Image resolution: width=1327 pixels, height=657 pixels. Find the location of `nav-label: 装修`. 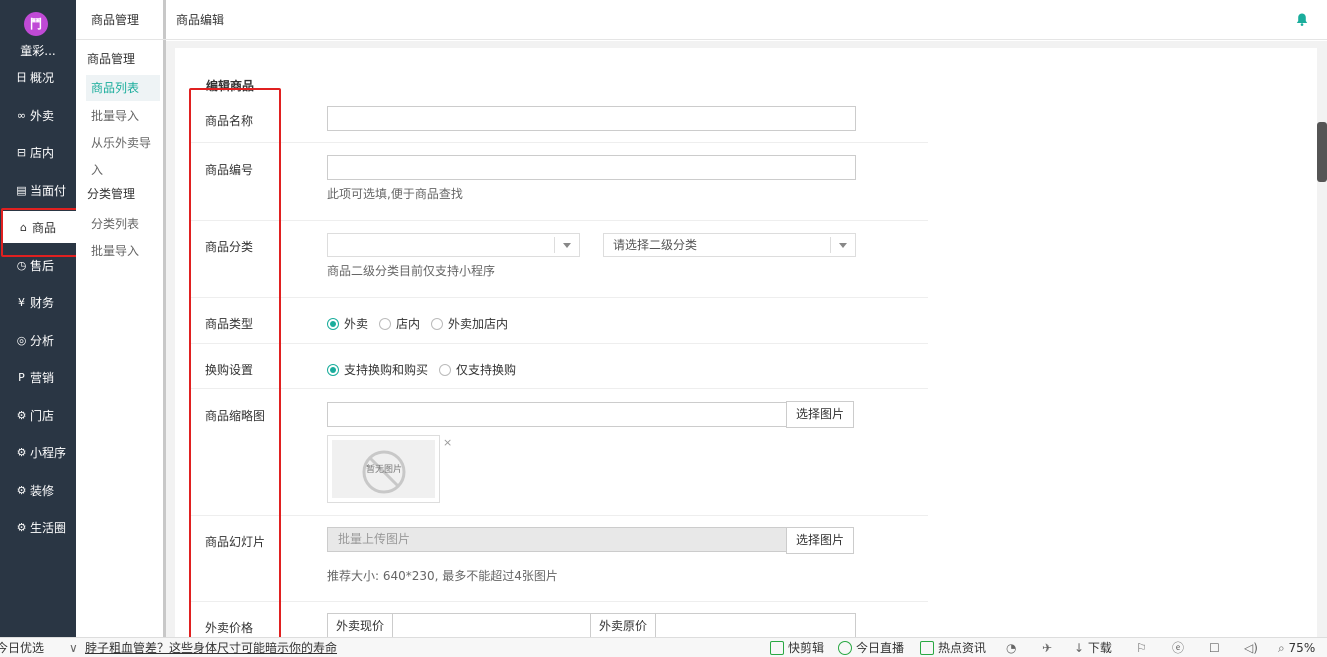

nav-label: 装修 is located at coordinates (42, 490).